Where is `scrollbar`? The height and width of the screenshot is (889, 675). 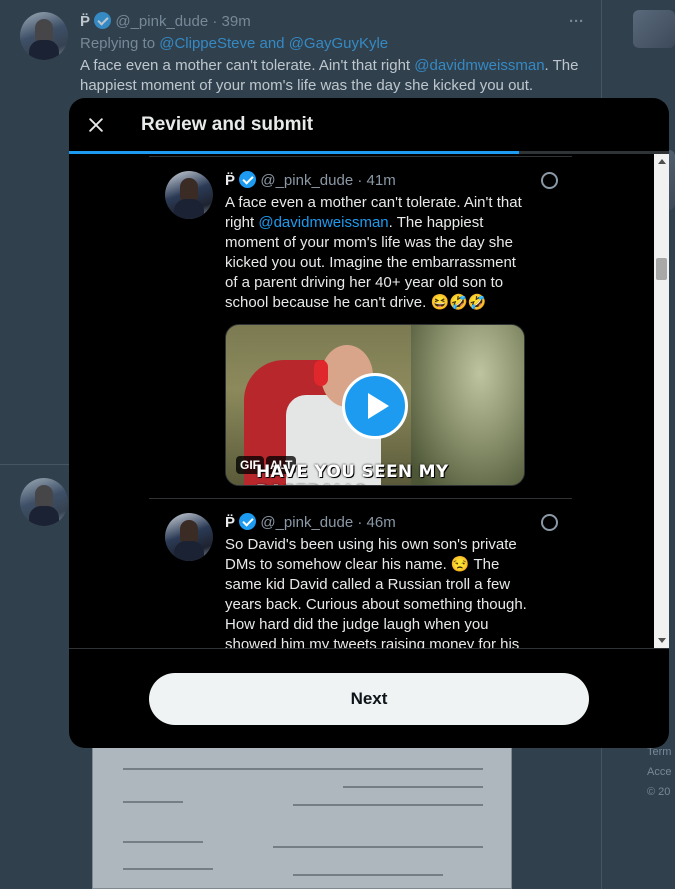
scrollbar is located at coordinates (661, 401).